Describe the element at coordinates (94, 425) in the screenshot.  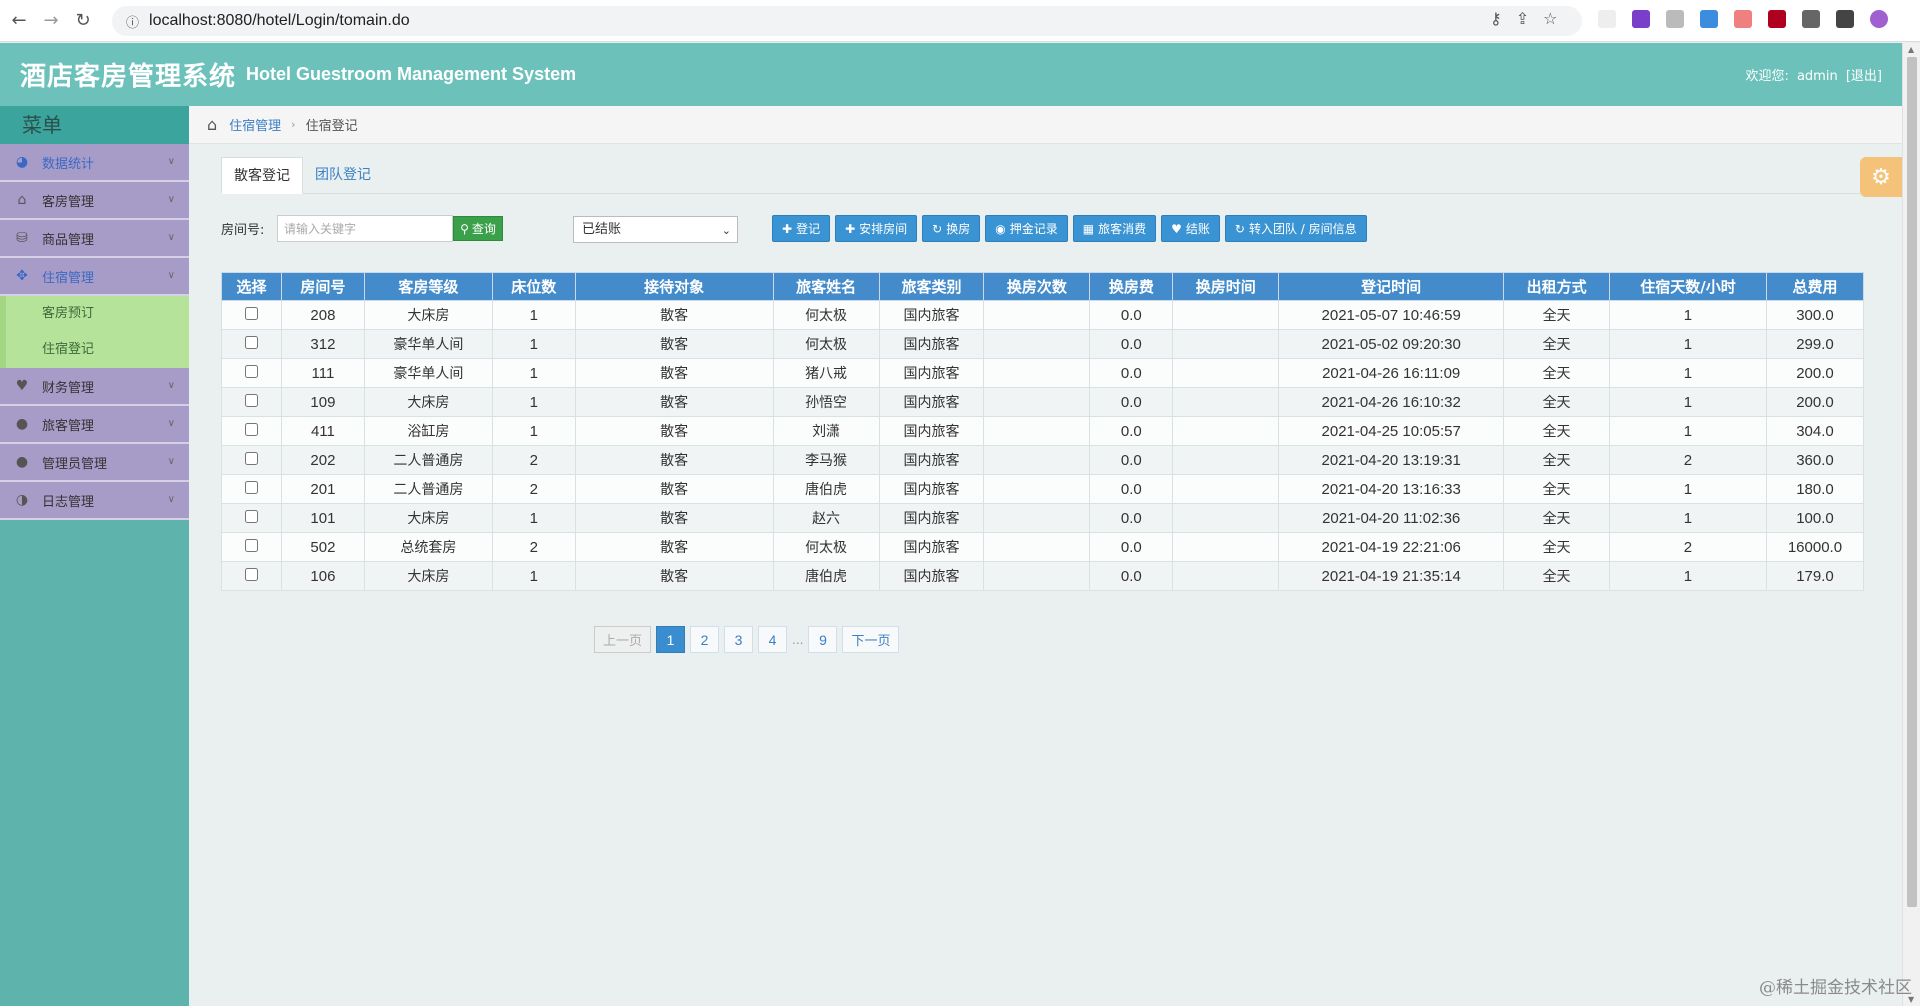
I see `sidebar-item-guests: ● 旅客管理 ∨` at that location.